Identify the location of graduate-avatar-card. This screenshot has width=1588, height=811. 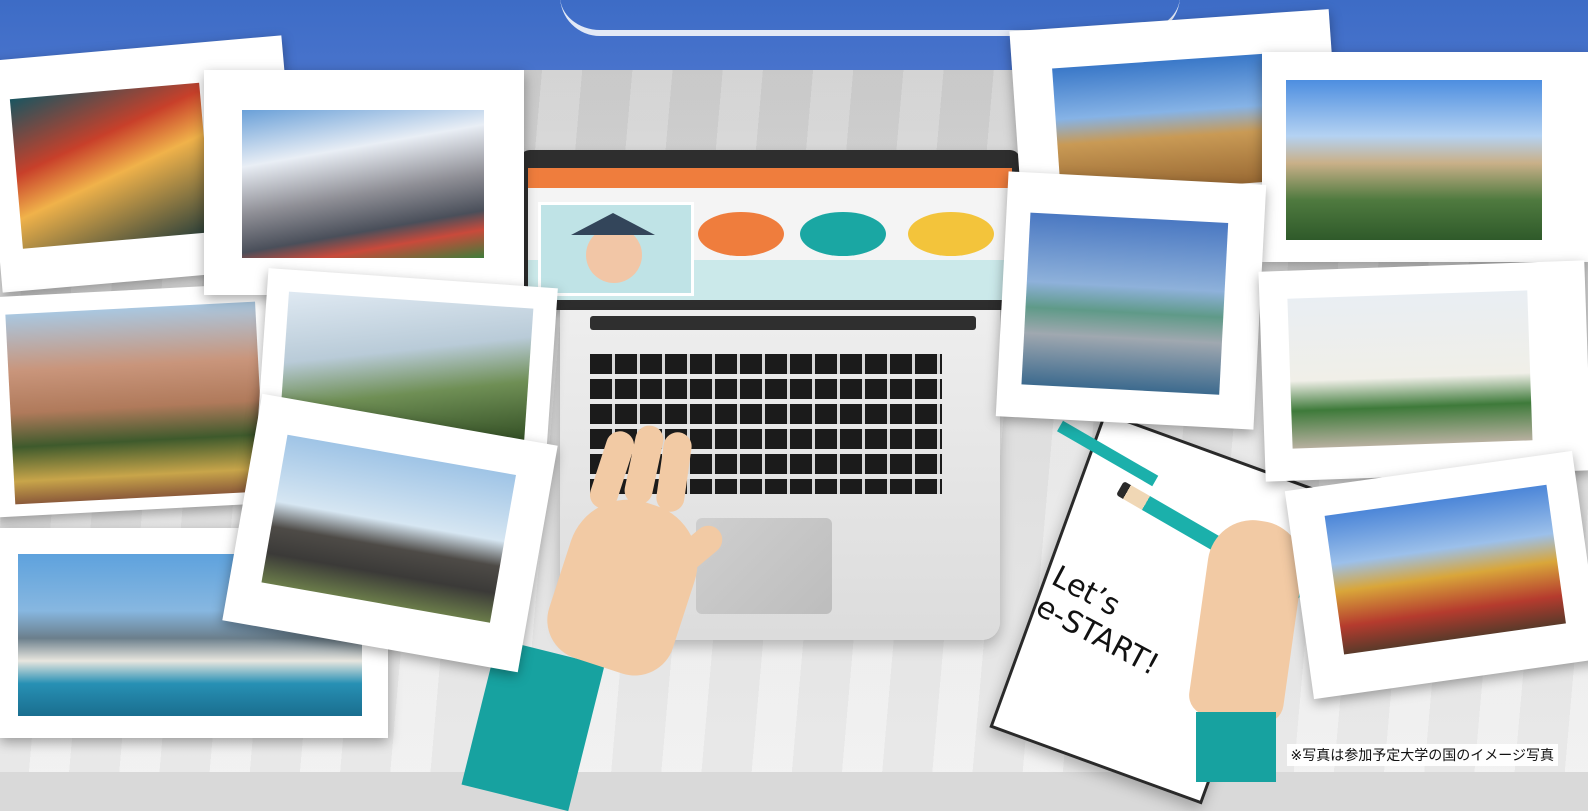
(616, 249).